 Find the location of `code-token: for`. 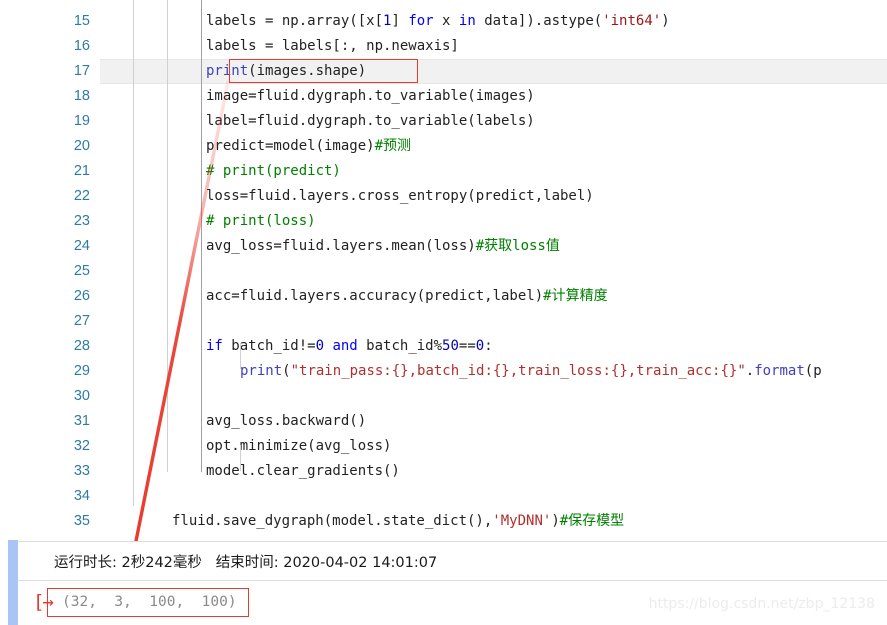

code-token: for is located at coordinates (421, 21).